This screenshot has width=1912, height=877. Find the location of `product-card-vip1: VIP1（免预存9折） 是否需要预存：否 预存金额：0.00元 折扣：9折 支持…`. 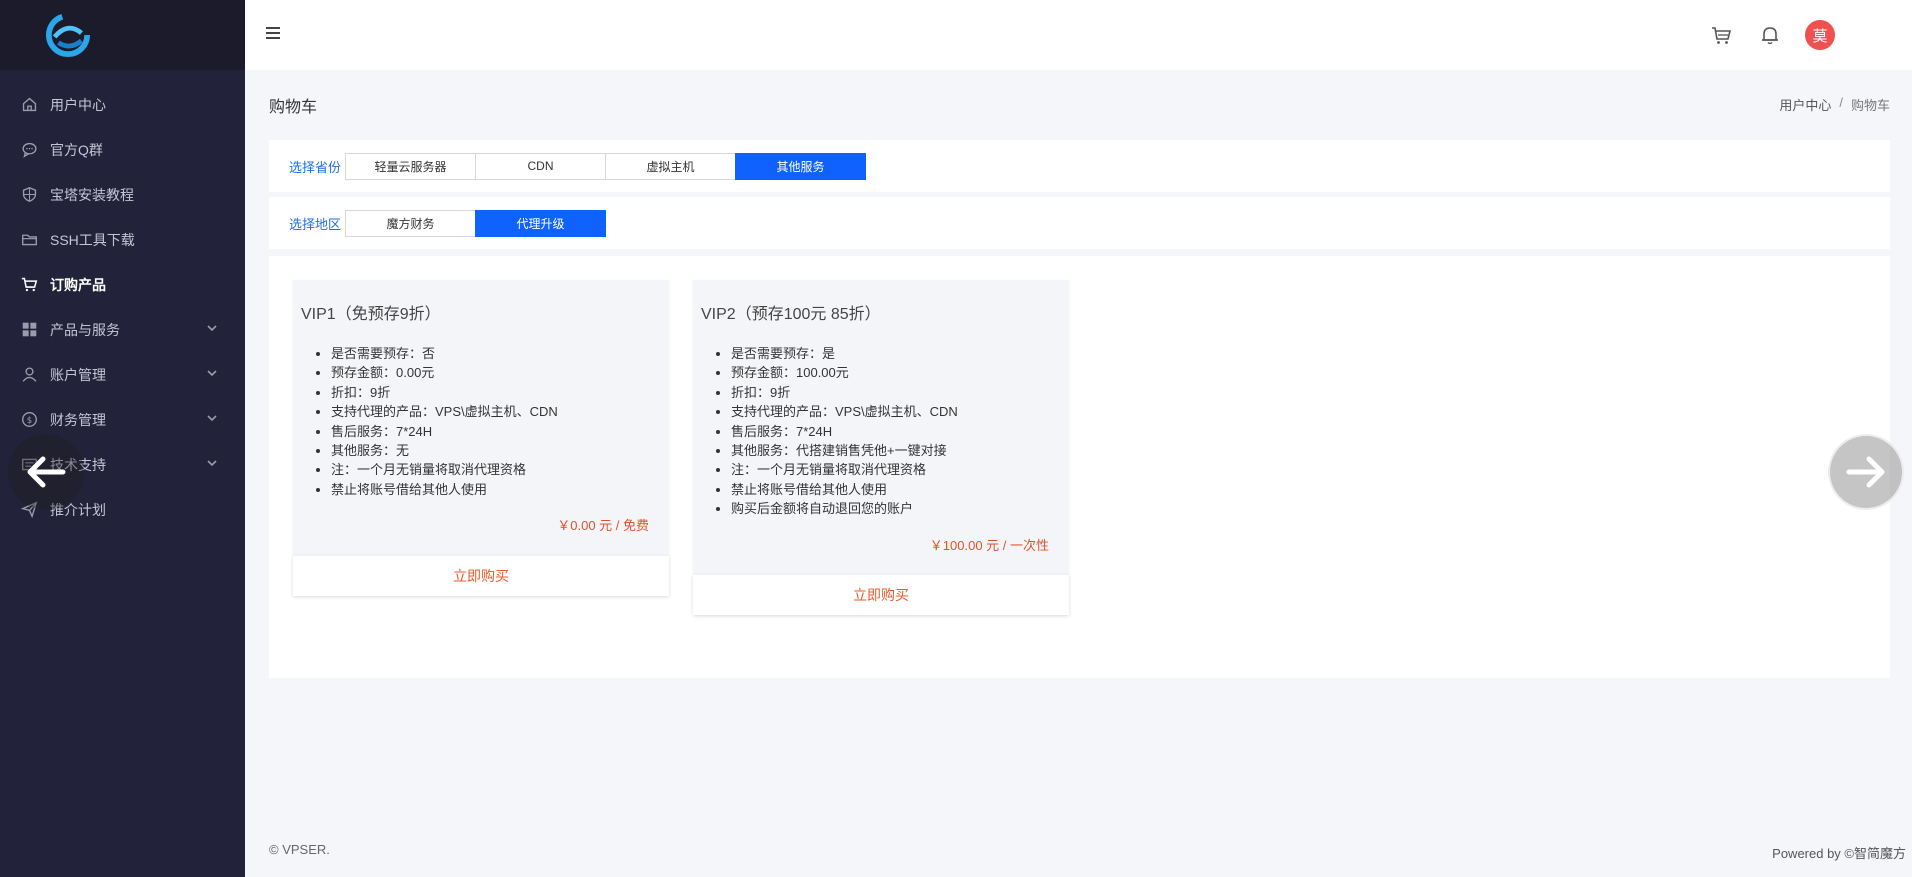

product-card-vip1: VIP1（免预存9折） 是否需要预存：否 预存金额：0.00元 折扣：9折 支持… is located at coordinates (481, 438).